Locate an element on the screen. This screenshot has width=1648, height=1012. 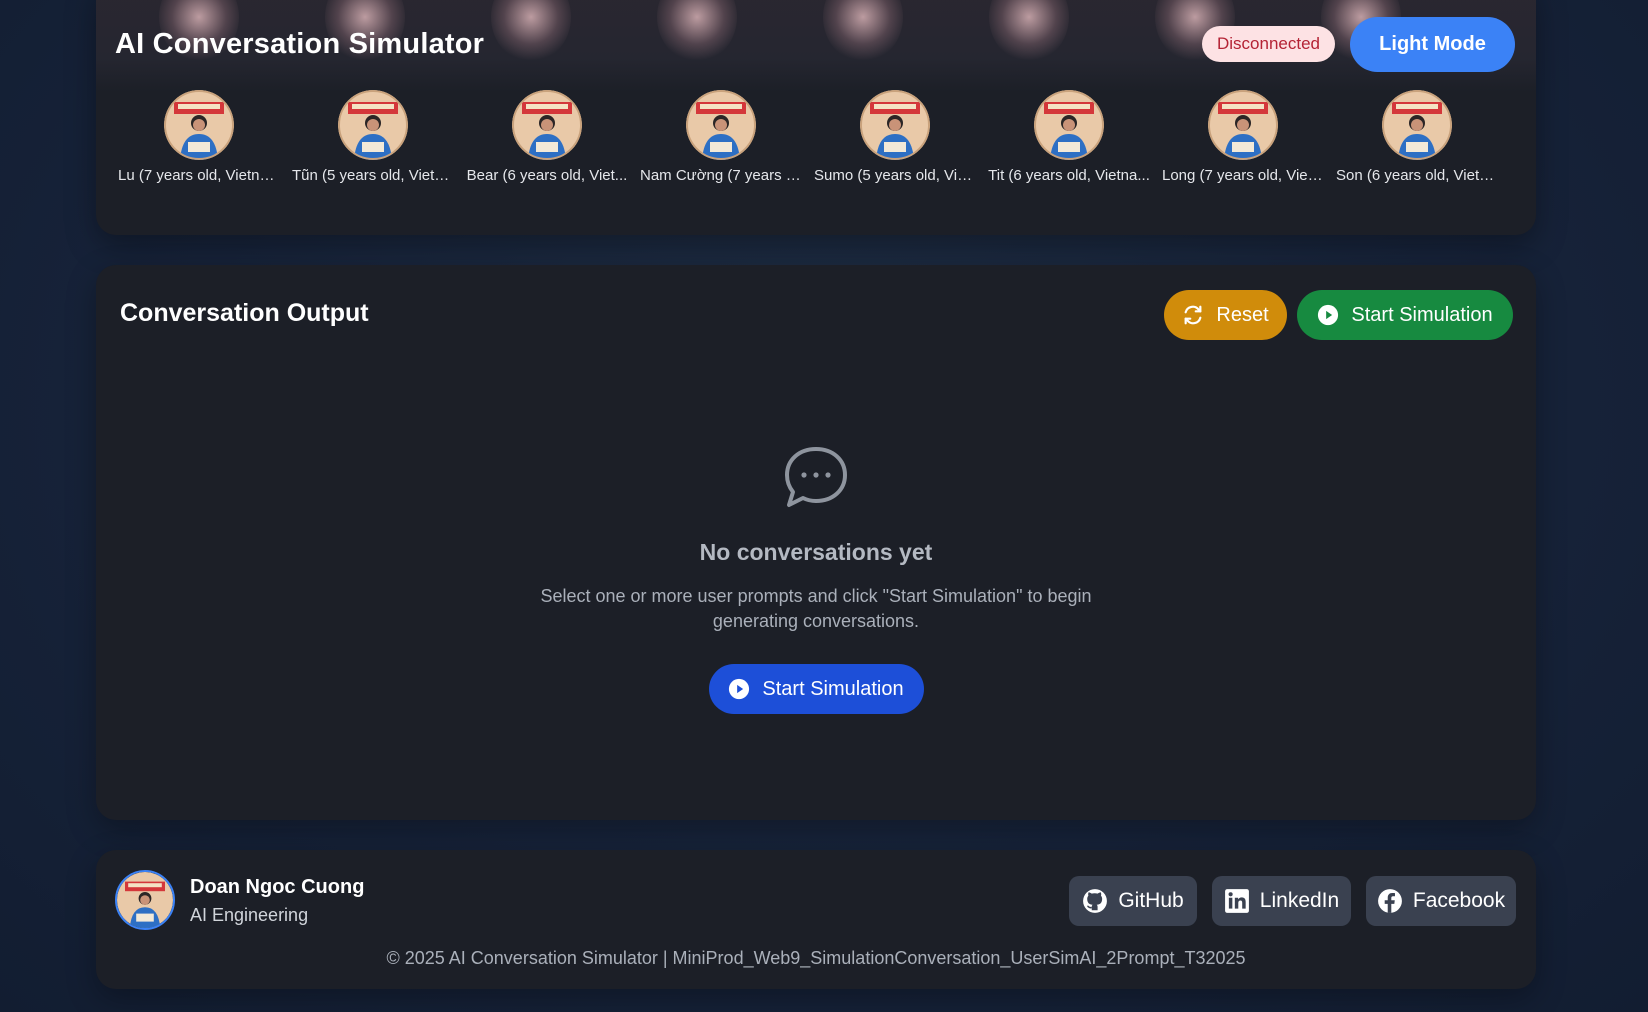
reset-label: Reset is located at coordinates (1242, 314).